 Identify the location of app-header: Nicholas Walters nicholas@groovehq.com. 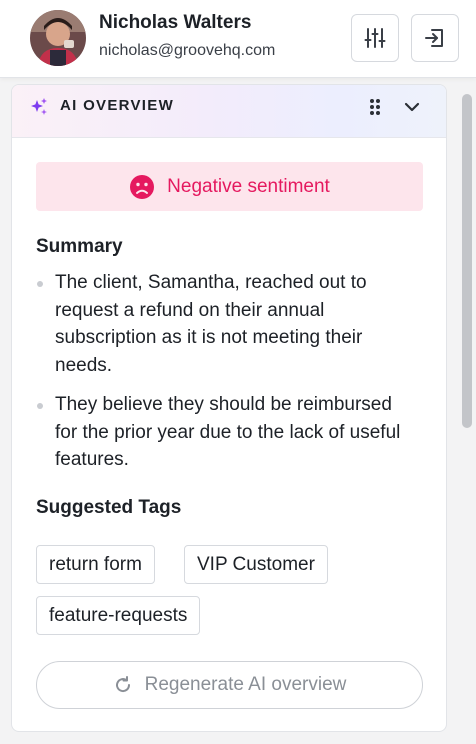
(238, 39).